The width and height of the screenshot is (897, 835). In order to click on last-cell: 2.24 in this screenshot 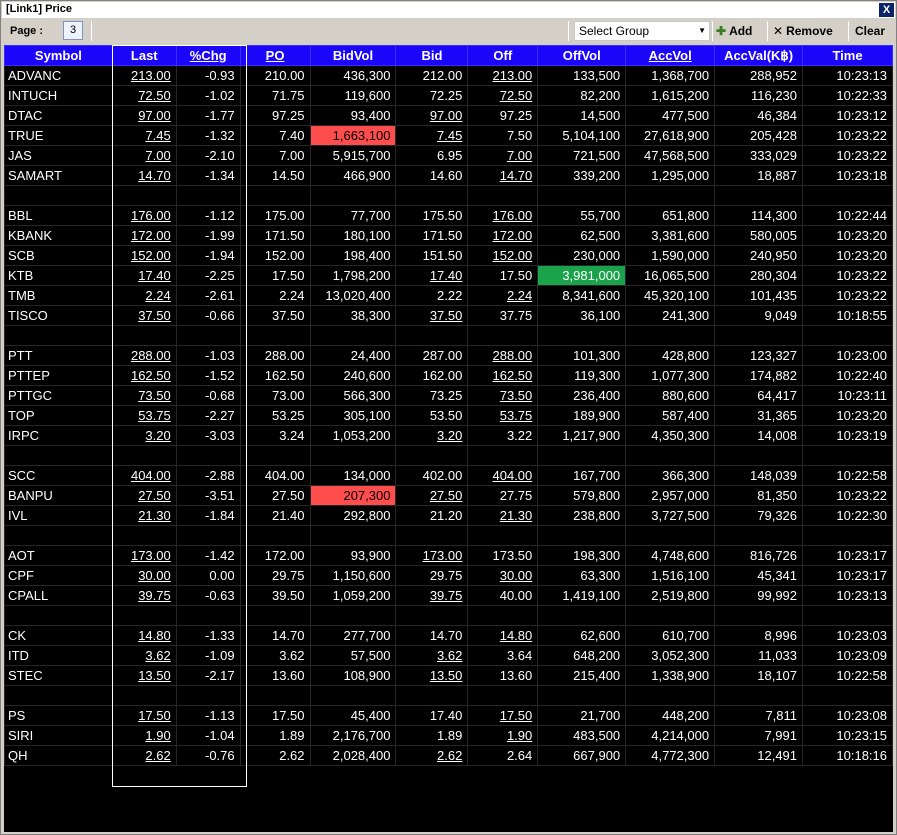, I will do `click(144, 295)`.